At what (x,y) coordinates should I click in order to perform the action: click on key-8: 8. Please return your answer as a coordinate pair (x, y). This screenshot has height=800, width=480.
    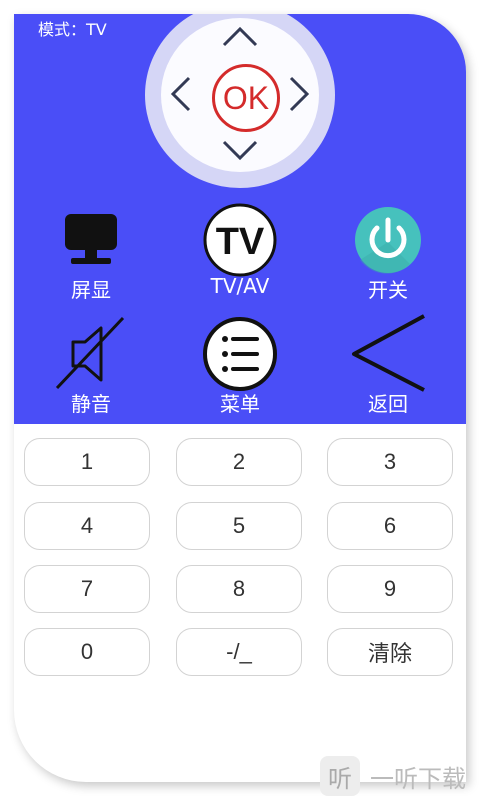
    Looking at the image, I should click on (239, 589).